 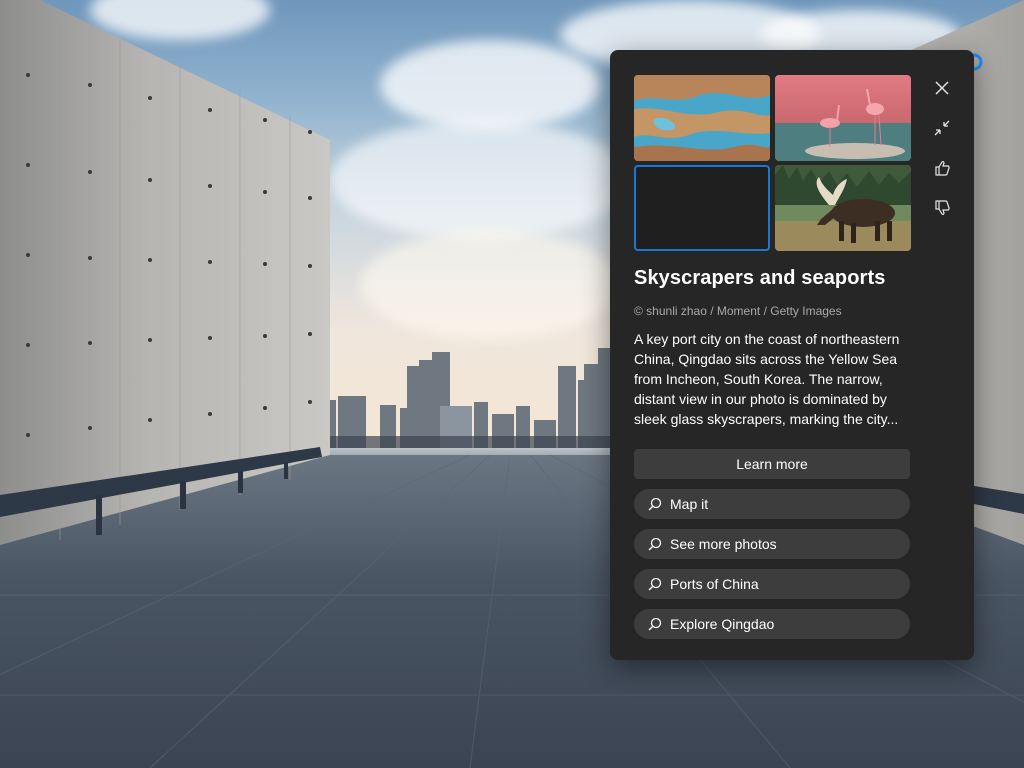 What do you see at coordinates (843, 208) in the screenshot?
I see `moose-thumbnail` at bounding box center [843, 208].